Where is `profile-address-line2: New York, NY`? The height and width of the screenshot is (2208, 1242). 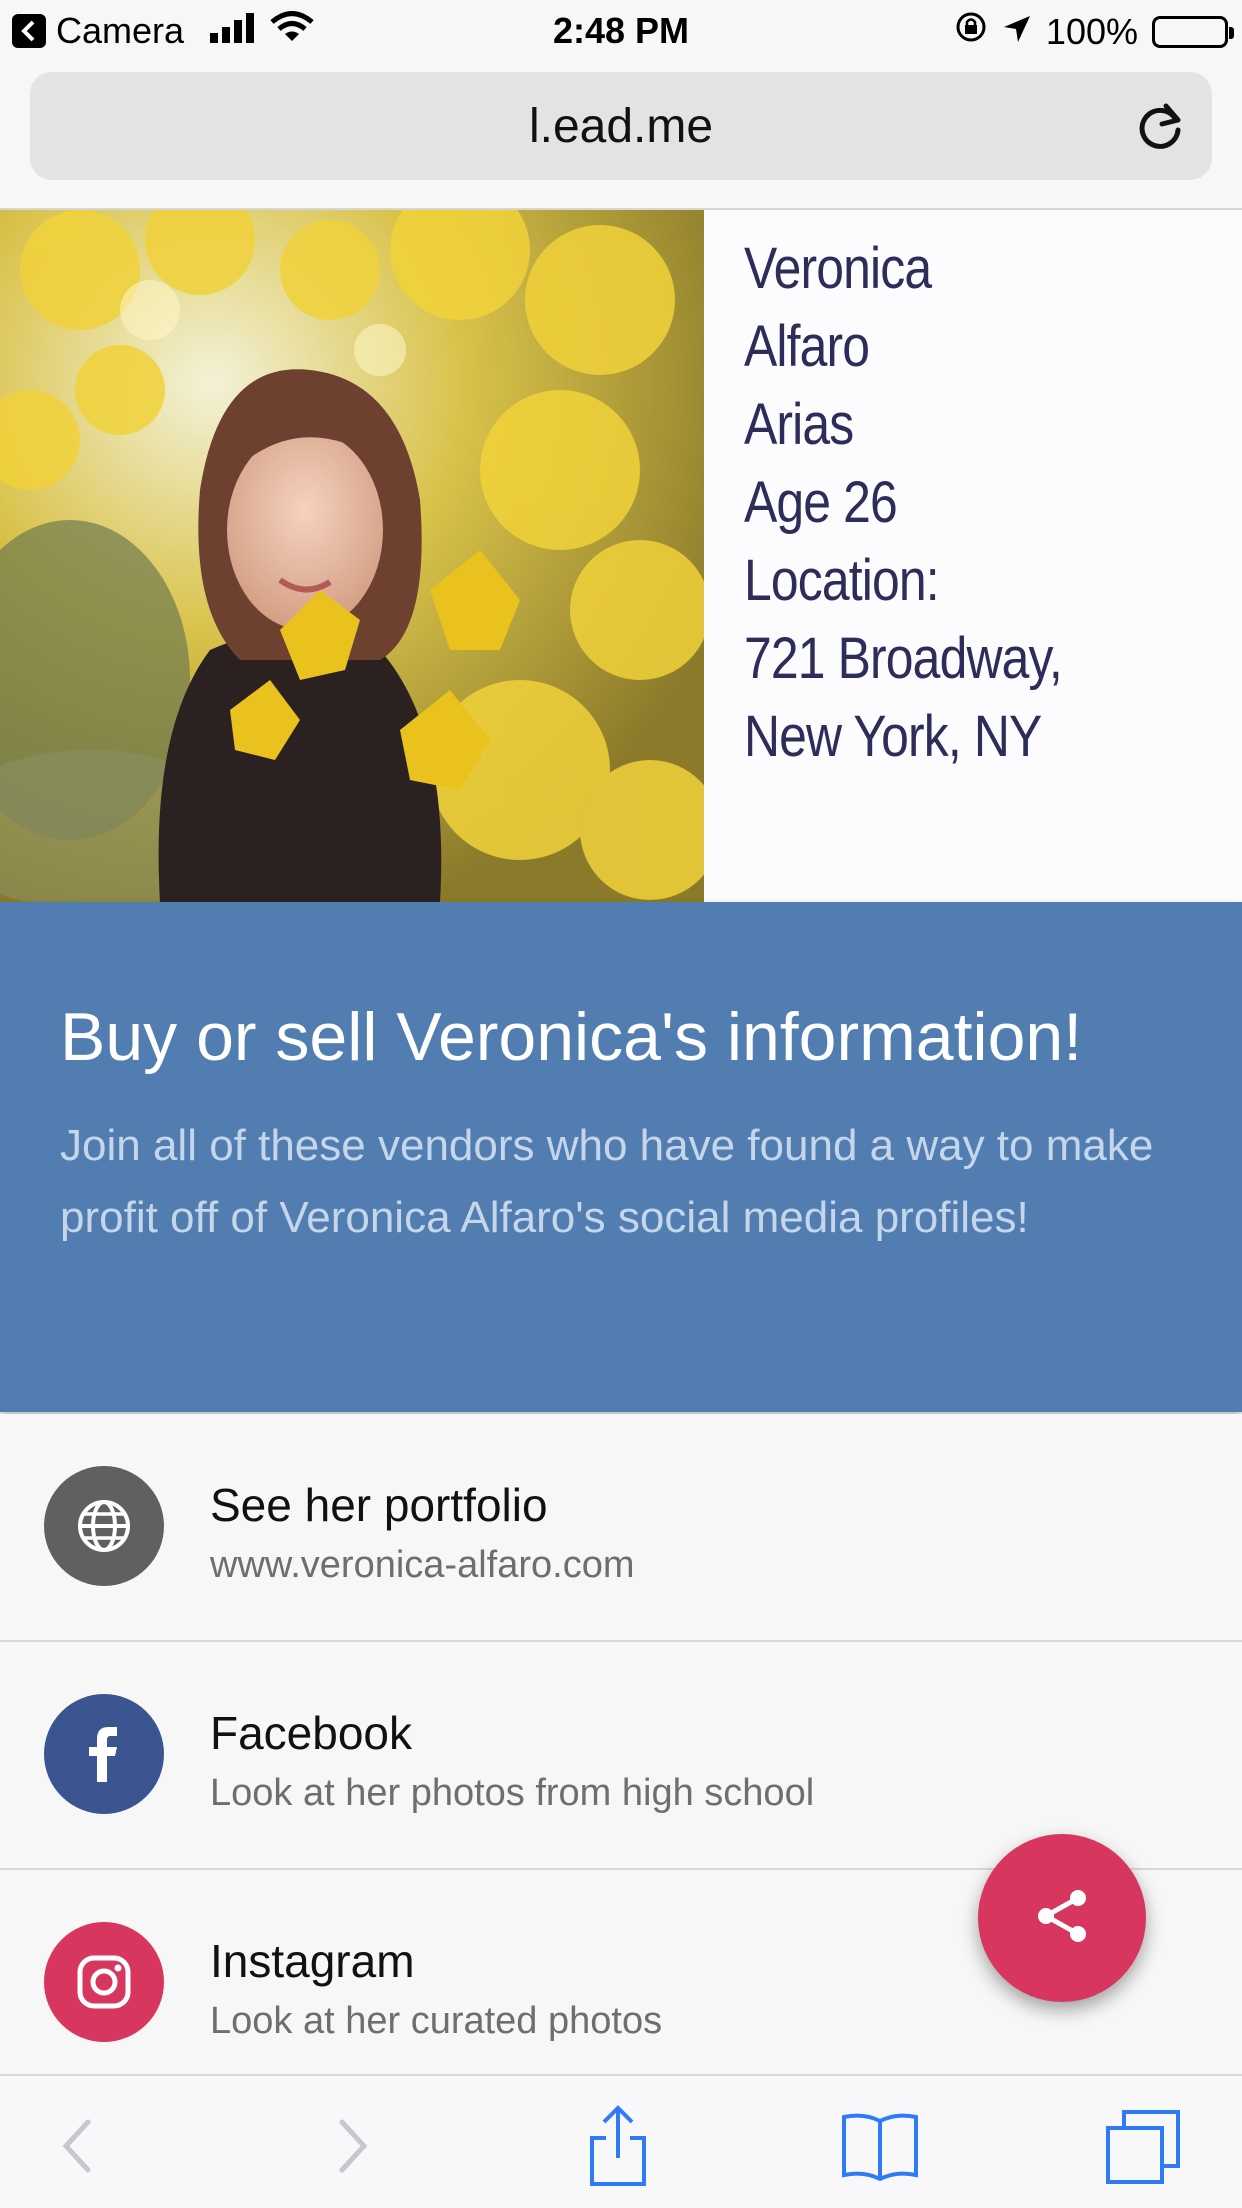 profile-address-line2: New York, NY is located at coordinates (893, 736).